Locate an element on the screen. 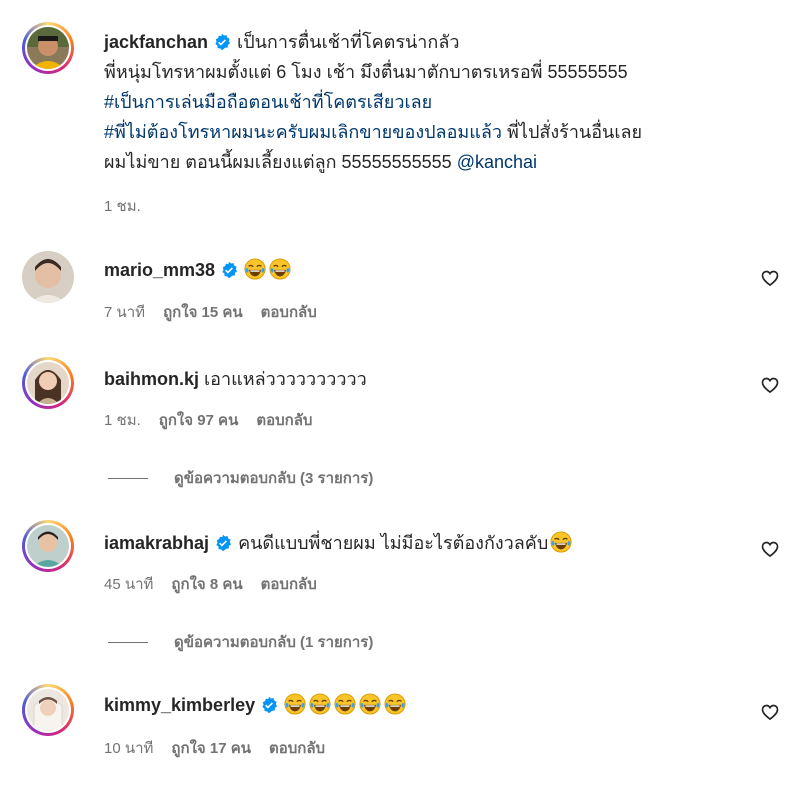  comment-meta: 10 นาที ถูกใจ 17 คน ตอบกลับ is located at coordinates (223, 748).